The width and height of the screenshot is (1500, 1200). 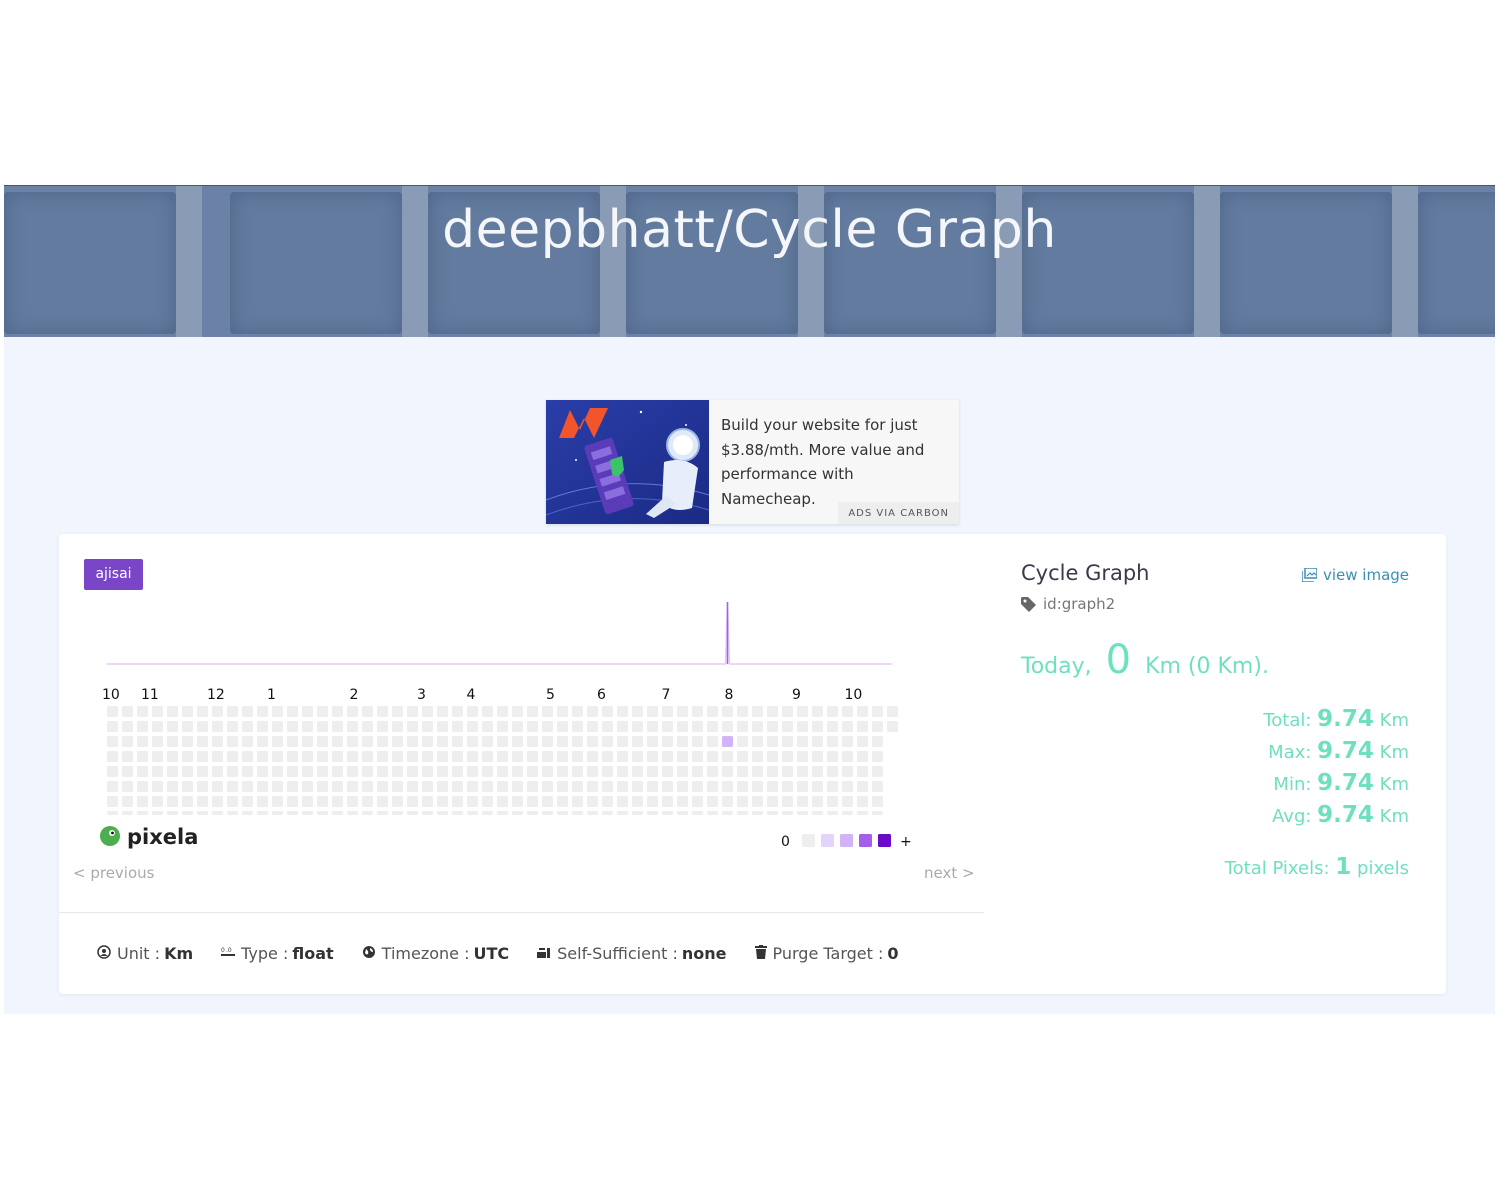 I want to click on view-image-link: view image, so click(x=1355, y=575).